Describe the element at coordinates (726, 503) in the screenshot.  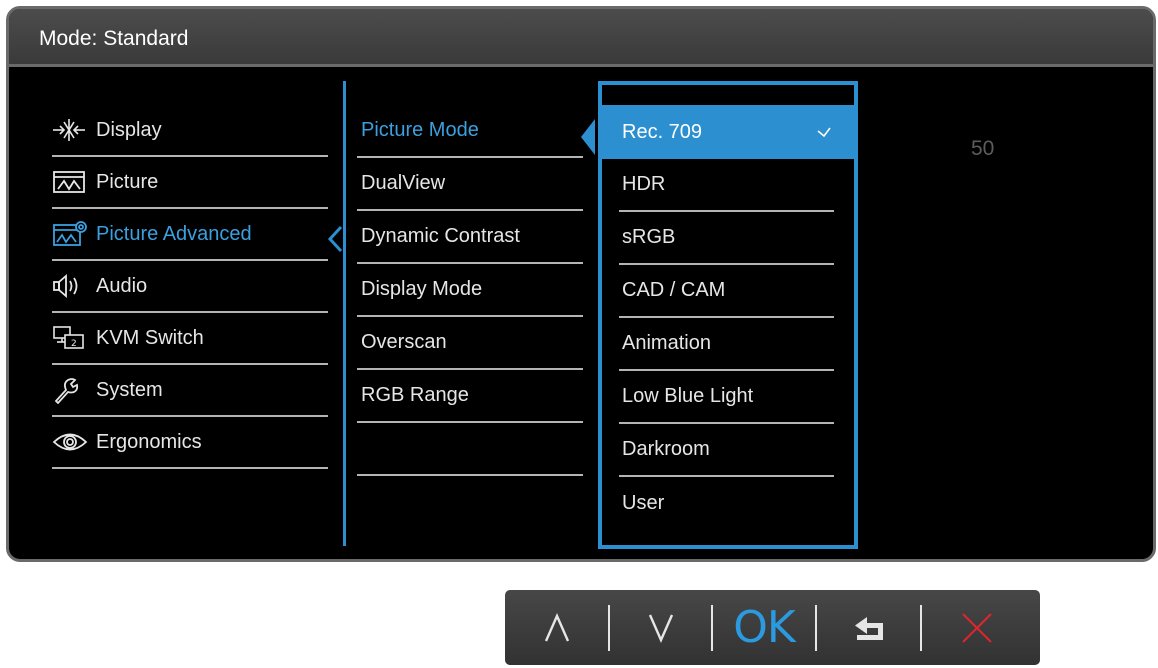
I see `option-user: User` at that location.